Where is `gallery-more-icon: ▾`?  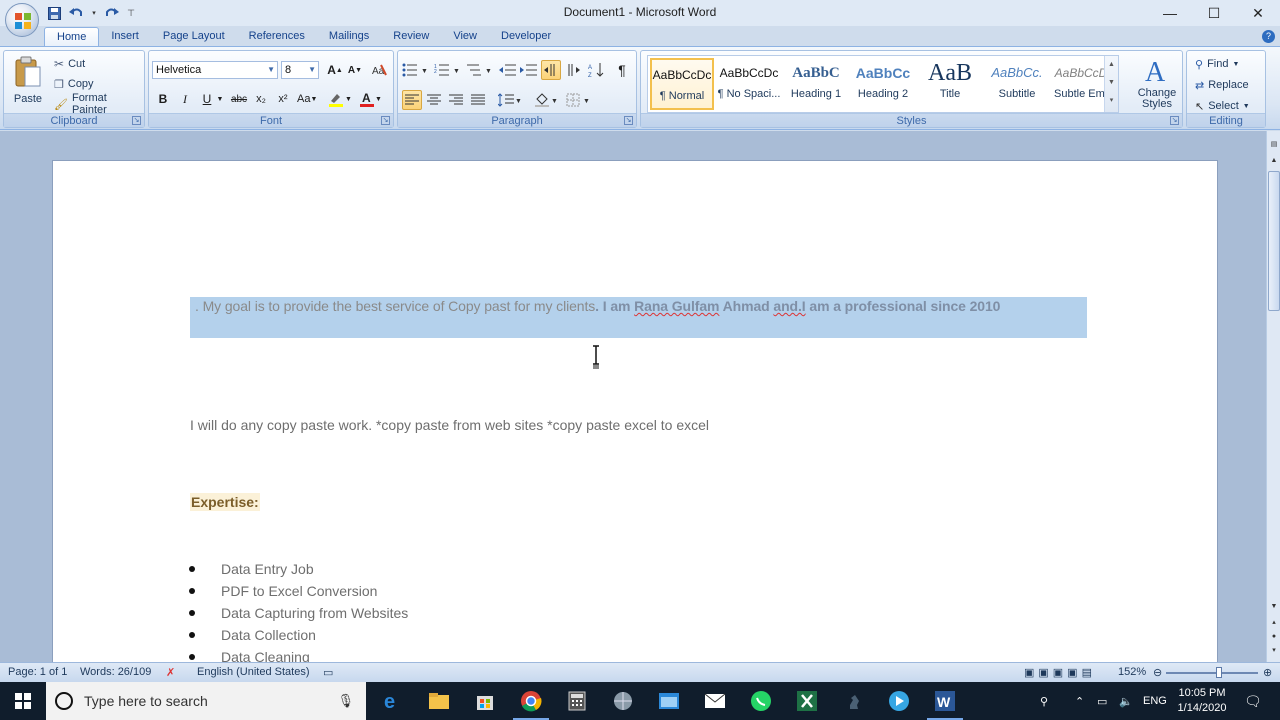
gallery-more-icon: ▾ is located at coordinates (1111, 101).